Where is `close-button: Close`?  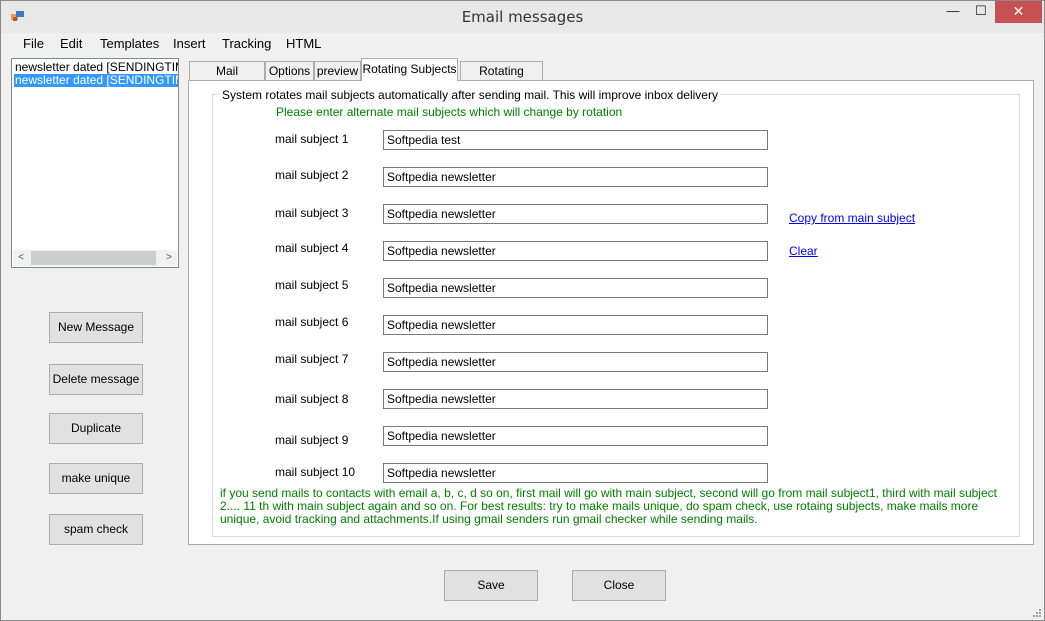 close-button: Close is located at coordinates (619, 585).